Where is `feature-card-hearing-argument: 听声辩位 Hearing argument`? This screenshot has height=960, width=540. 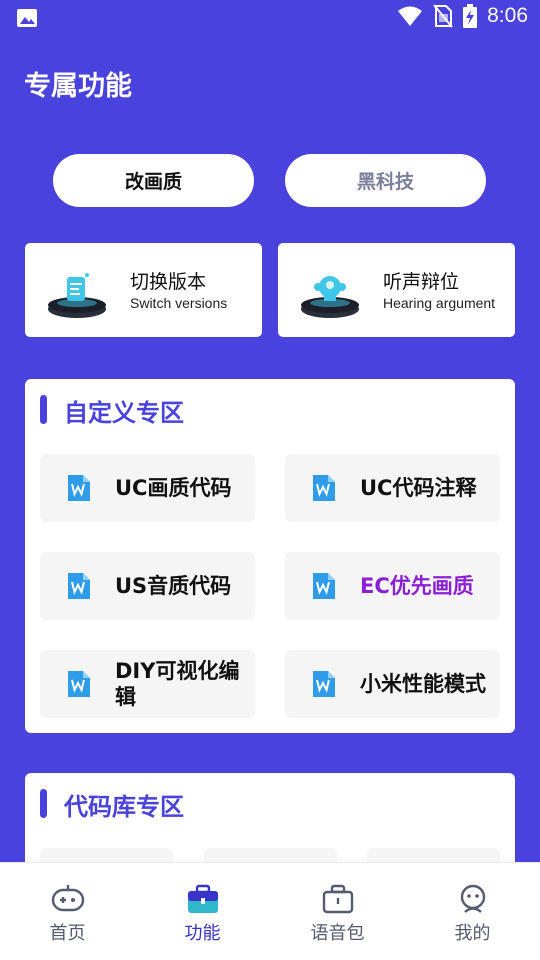
feature-card-hearing-argument: 听声辩位 Hearing argument is located at coordinates (396, 290).